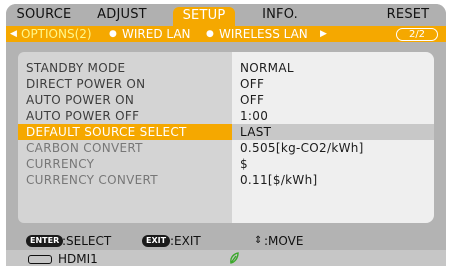 The width and height of the screenshot is (452, 267). What do you see at coordinates (263, 34) in the screenshot?
I see `subtab-wireless-lan: WIRELESS LAN` at bounding box center [263, 34].